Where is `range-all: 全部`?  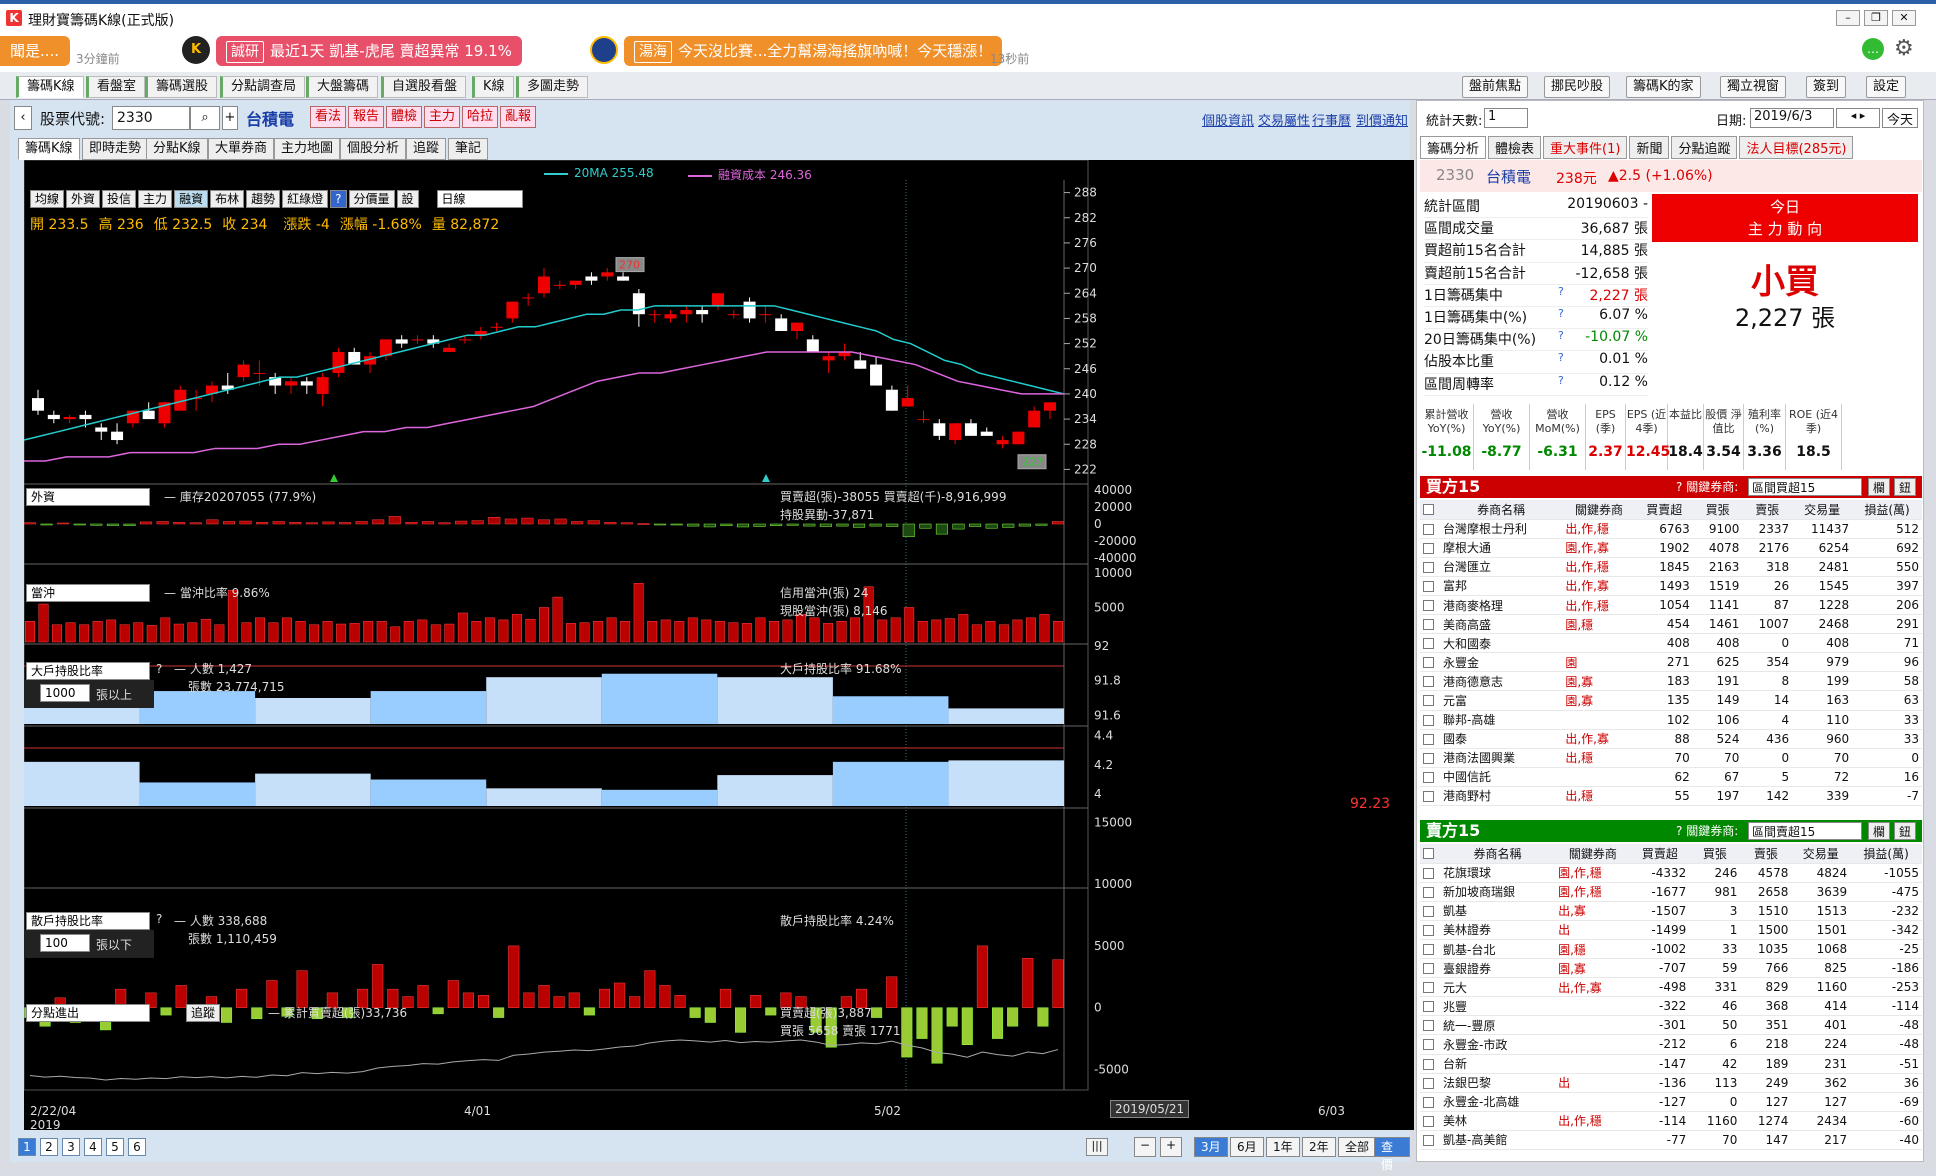 range-all: 全部 is located at coordinates (1357, 1147).